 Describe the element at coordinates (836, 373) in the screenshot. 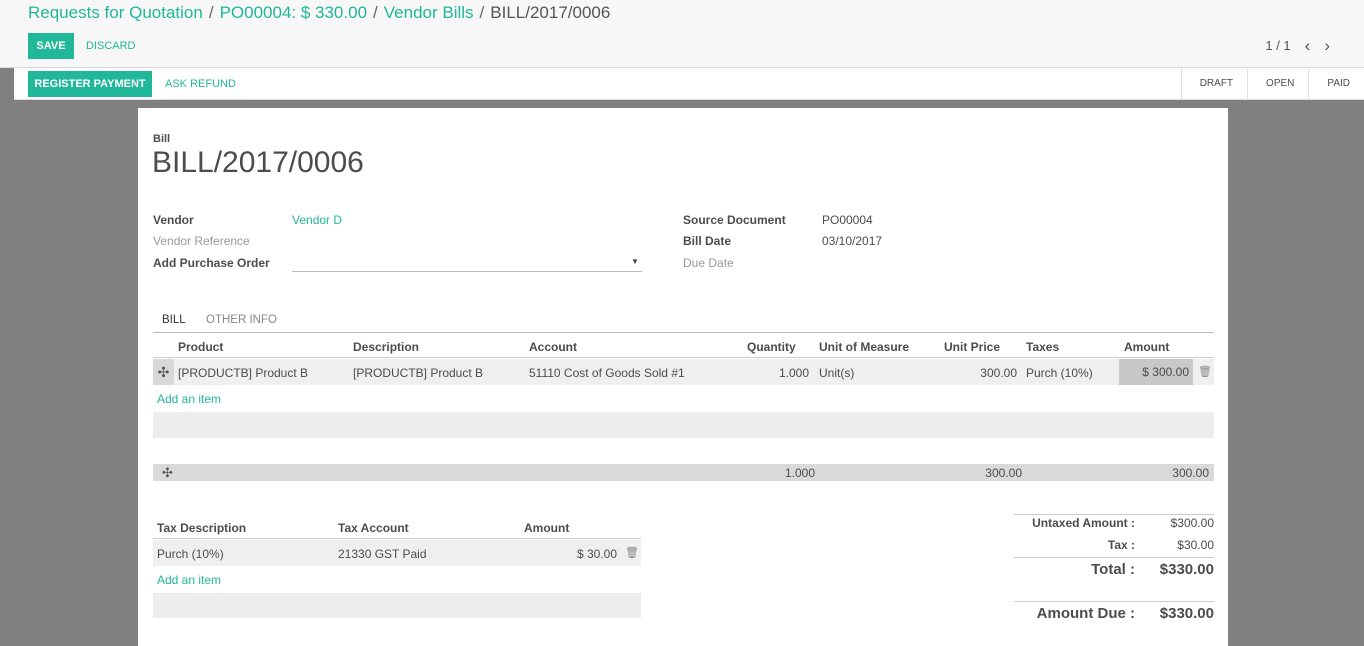

I see `line-uom: Unit(s)` at that location.